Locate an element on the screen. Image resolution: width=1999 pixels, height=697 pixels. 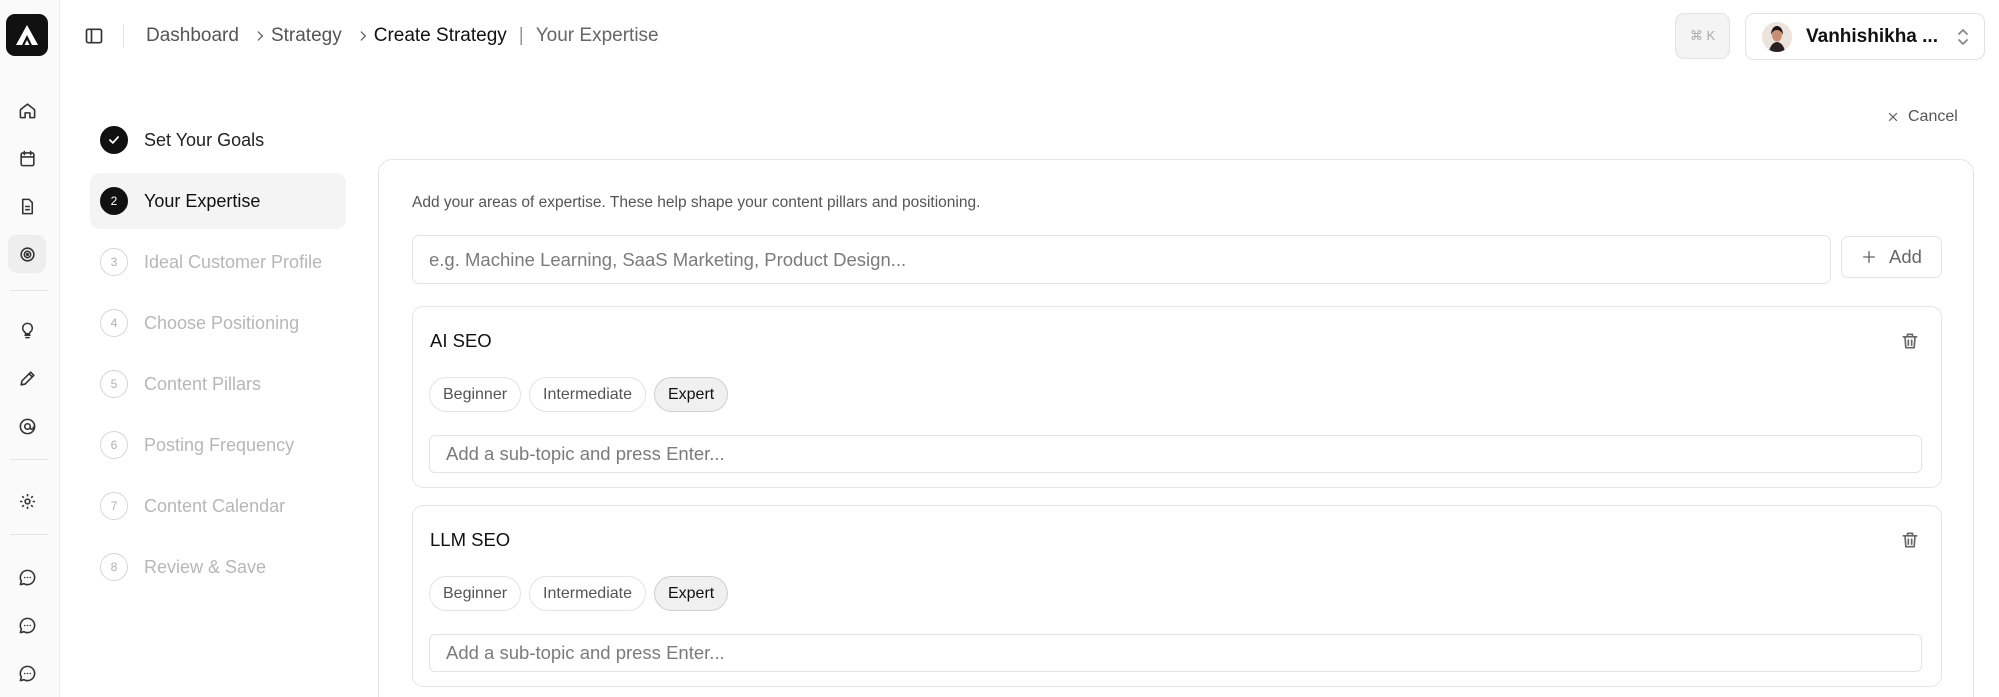
plus-icon is located at coordinates (1869, 257).